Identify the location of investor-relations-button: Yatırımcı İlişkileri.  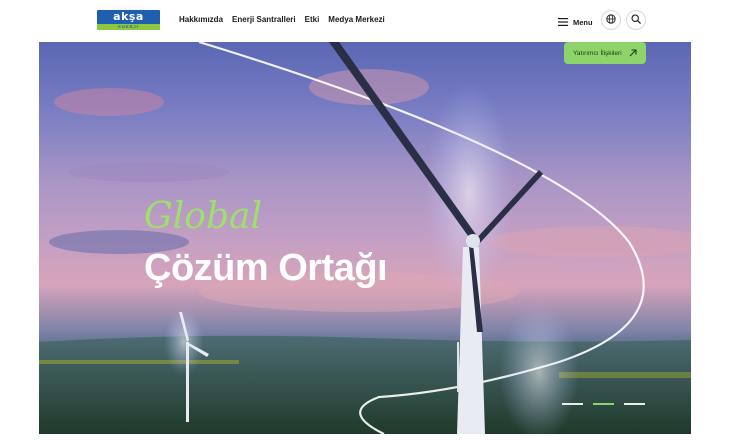
(605, 53).